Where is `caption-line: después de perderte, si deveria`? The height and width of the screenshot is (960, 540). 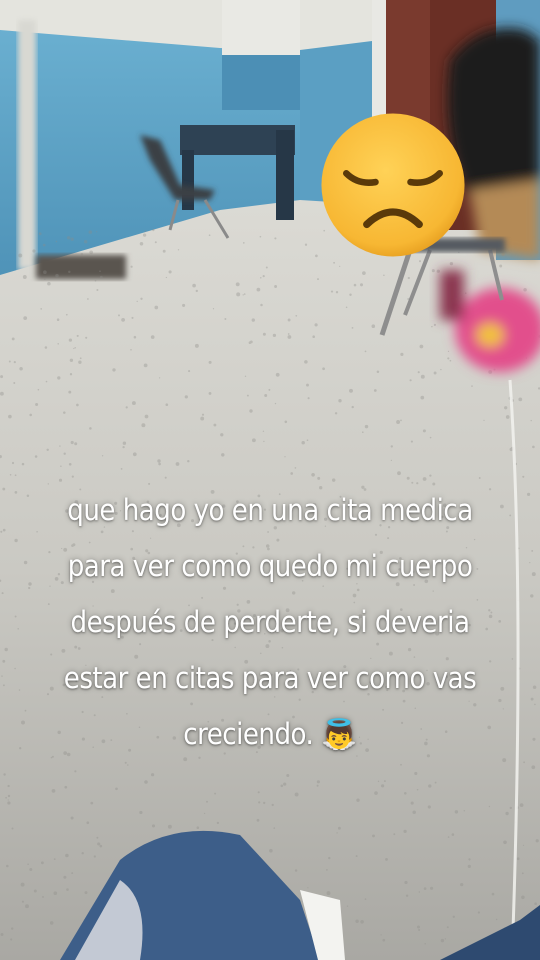 caption-line: después de perderte, si deveria is located at coordinates (270, 622).